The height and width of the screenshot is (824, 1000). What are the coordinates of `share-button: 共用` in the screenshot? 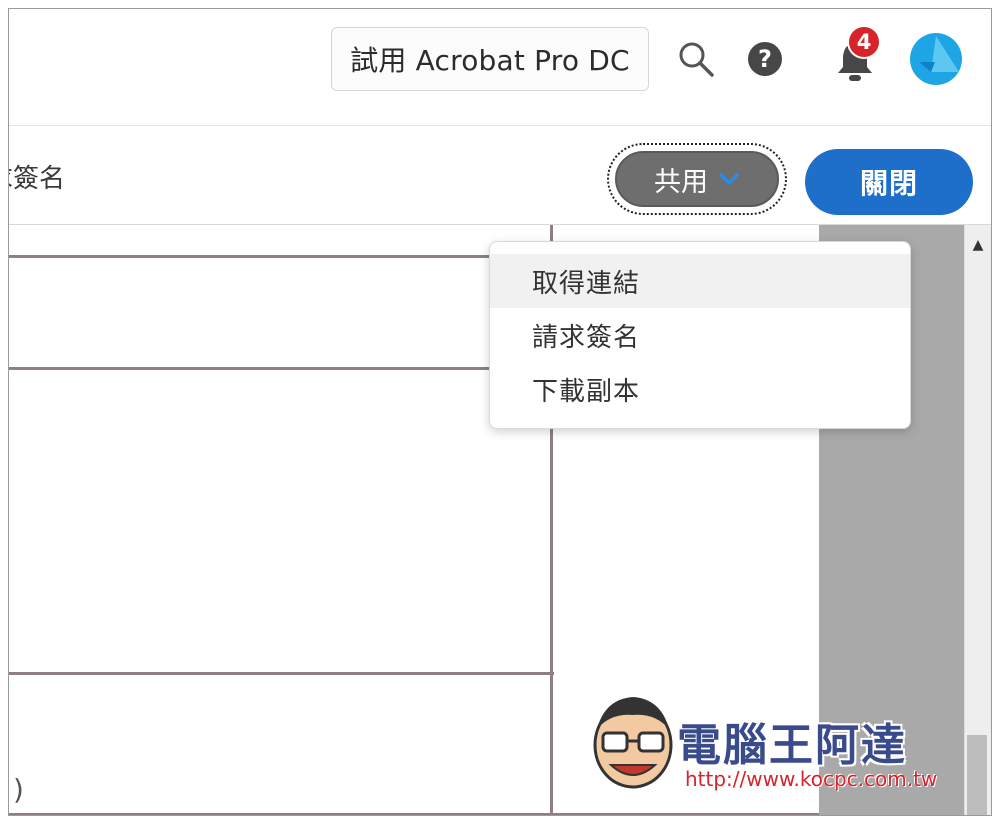 It's located at (697, 179).